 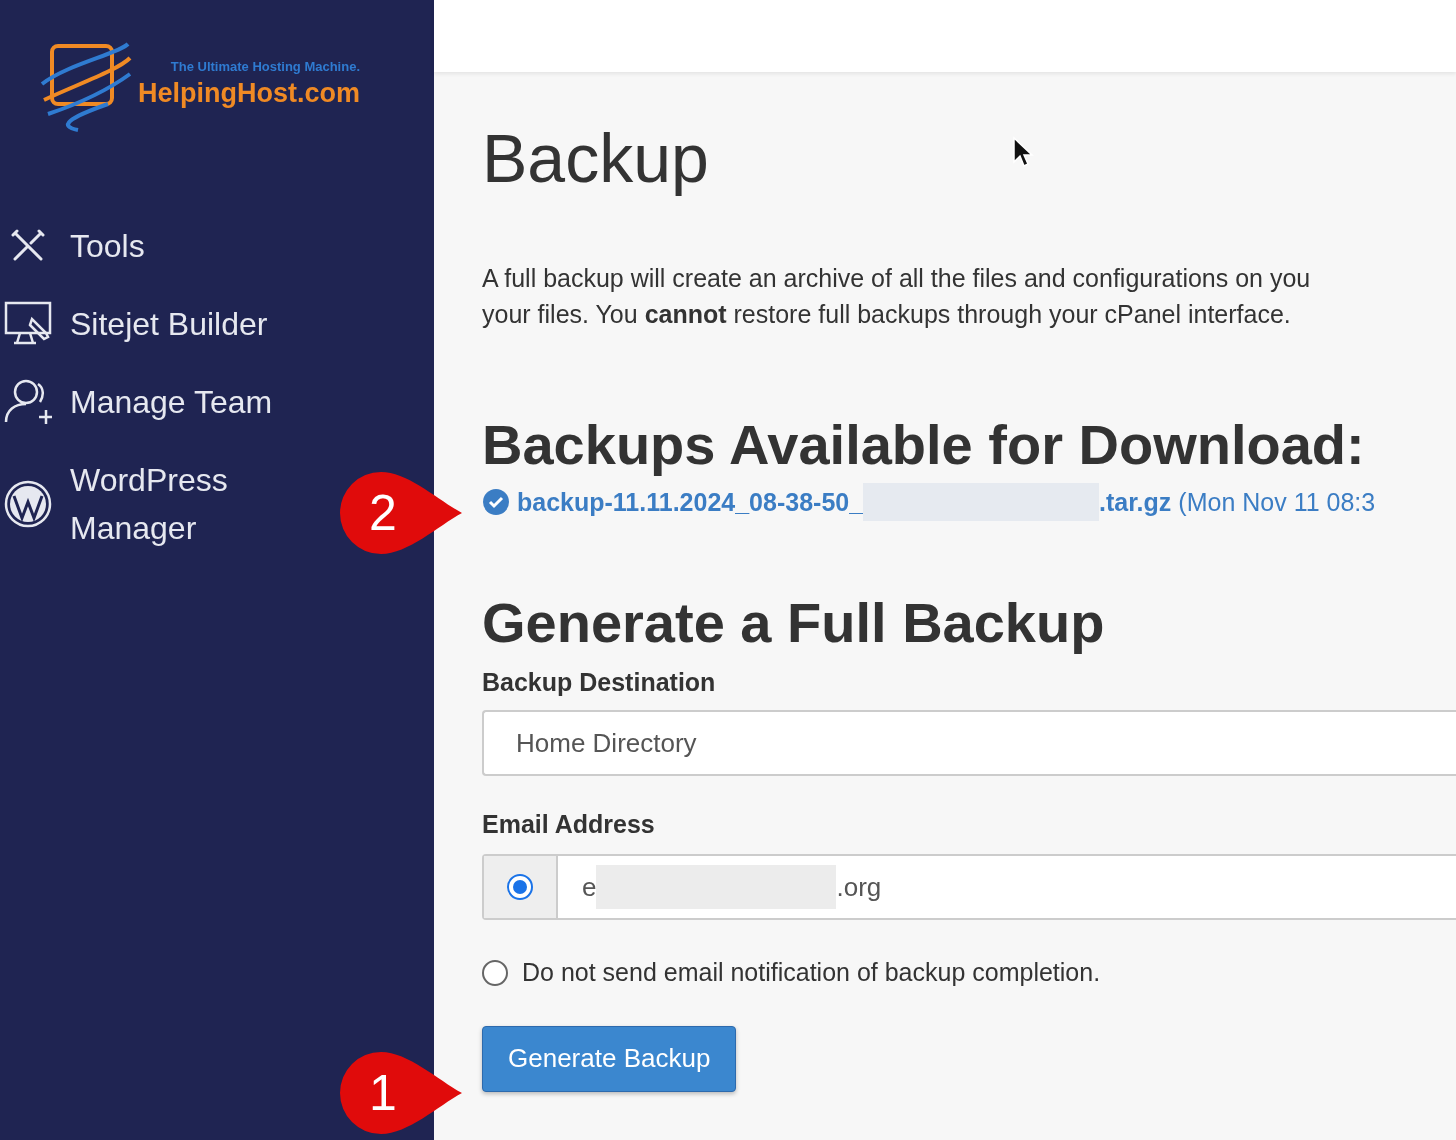 What do you see at coordinates (249, 93) in the screenshot?
I see `logo-name: HelpingHost.com` at bounding box center [249, 93].